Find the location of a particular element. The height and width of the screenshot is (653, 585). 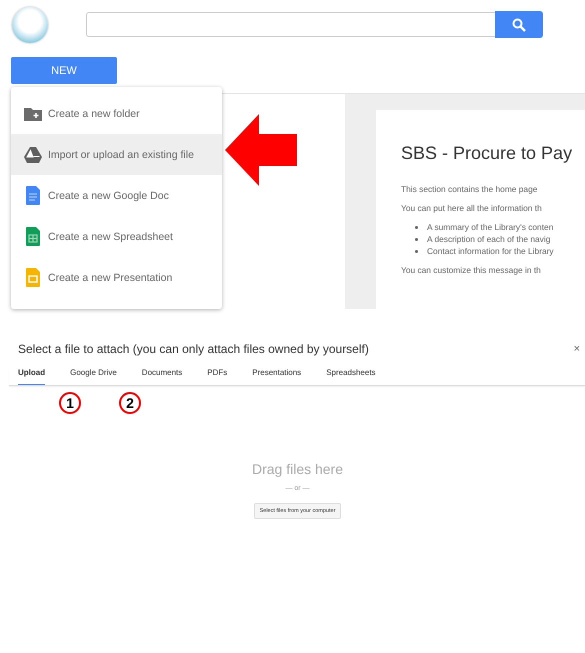

tab: Documents is located at coordinates (162, 376).